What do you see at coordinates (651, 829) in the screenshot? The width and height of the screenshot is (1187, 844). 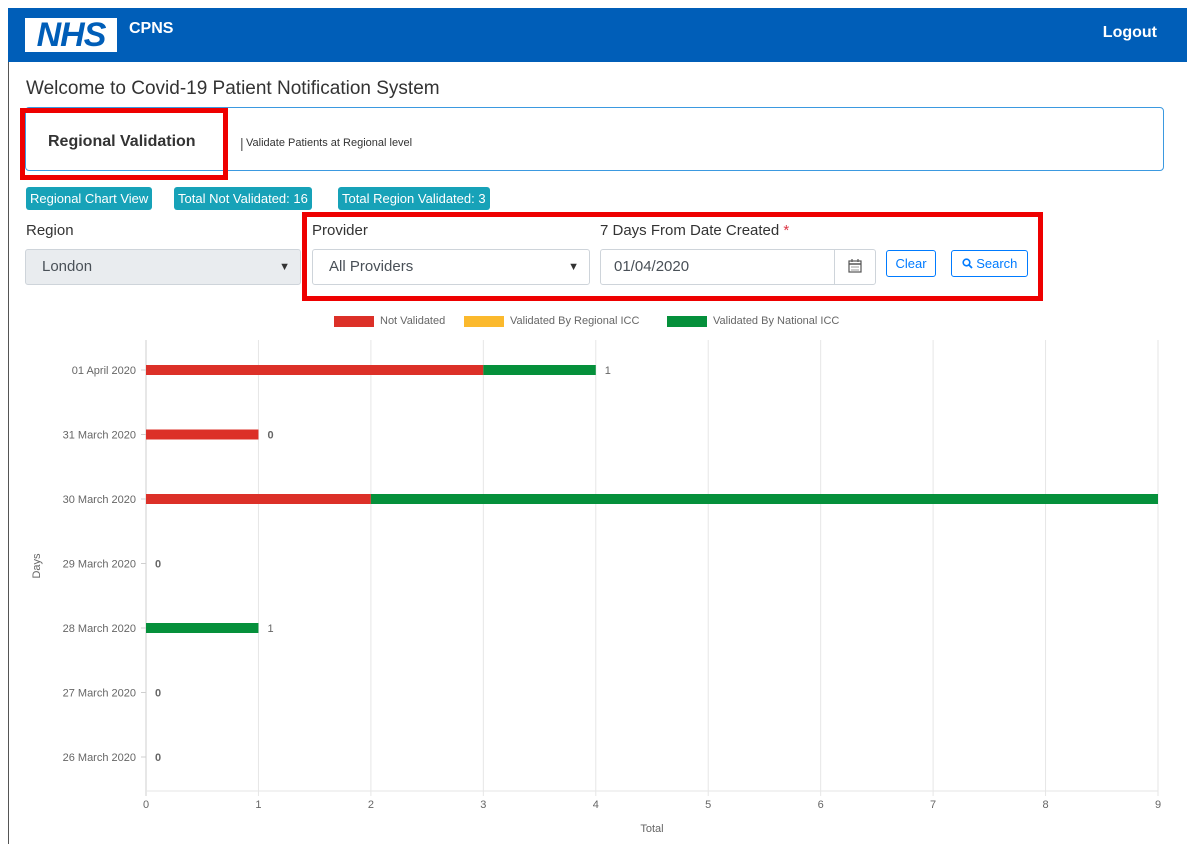 I see `x-axis-title: Total` at bounding box center [651, 829].